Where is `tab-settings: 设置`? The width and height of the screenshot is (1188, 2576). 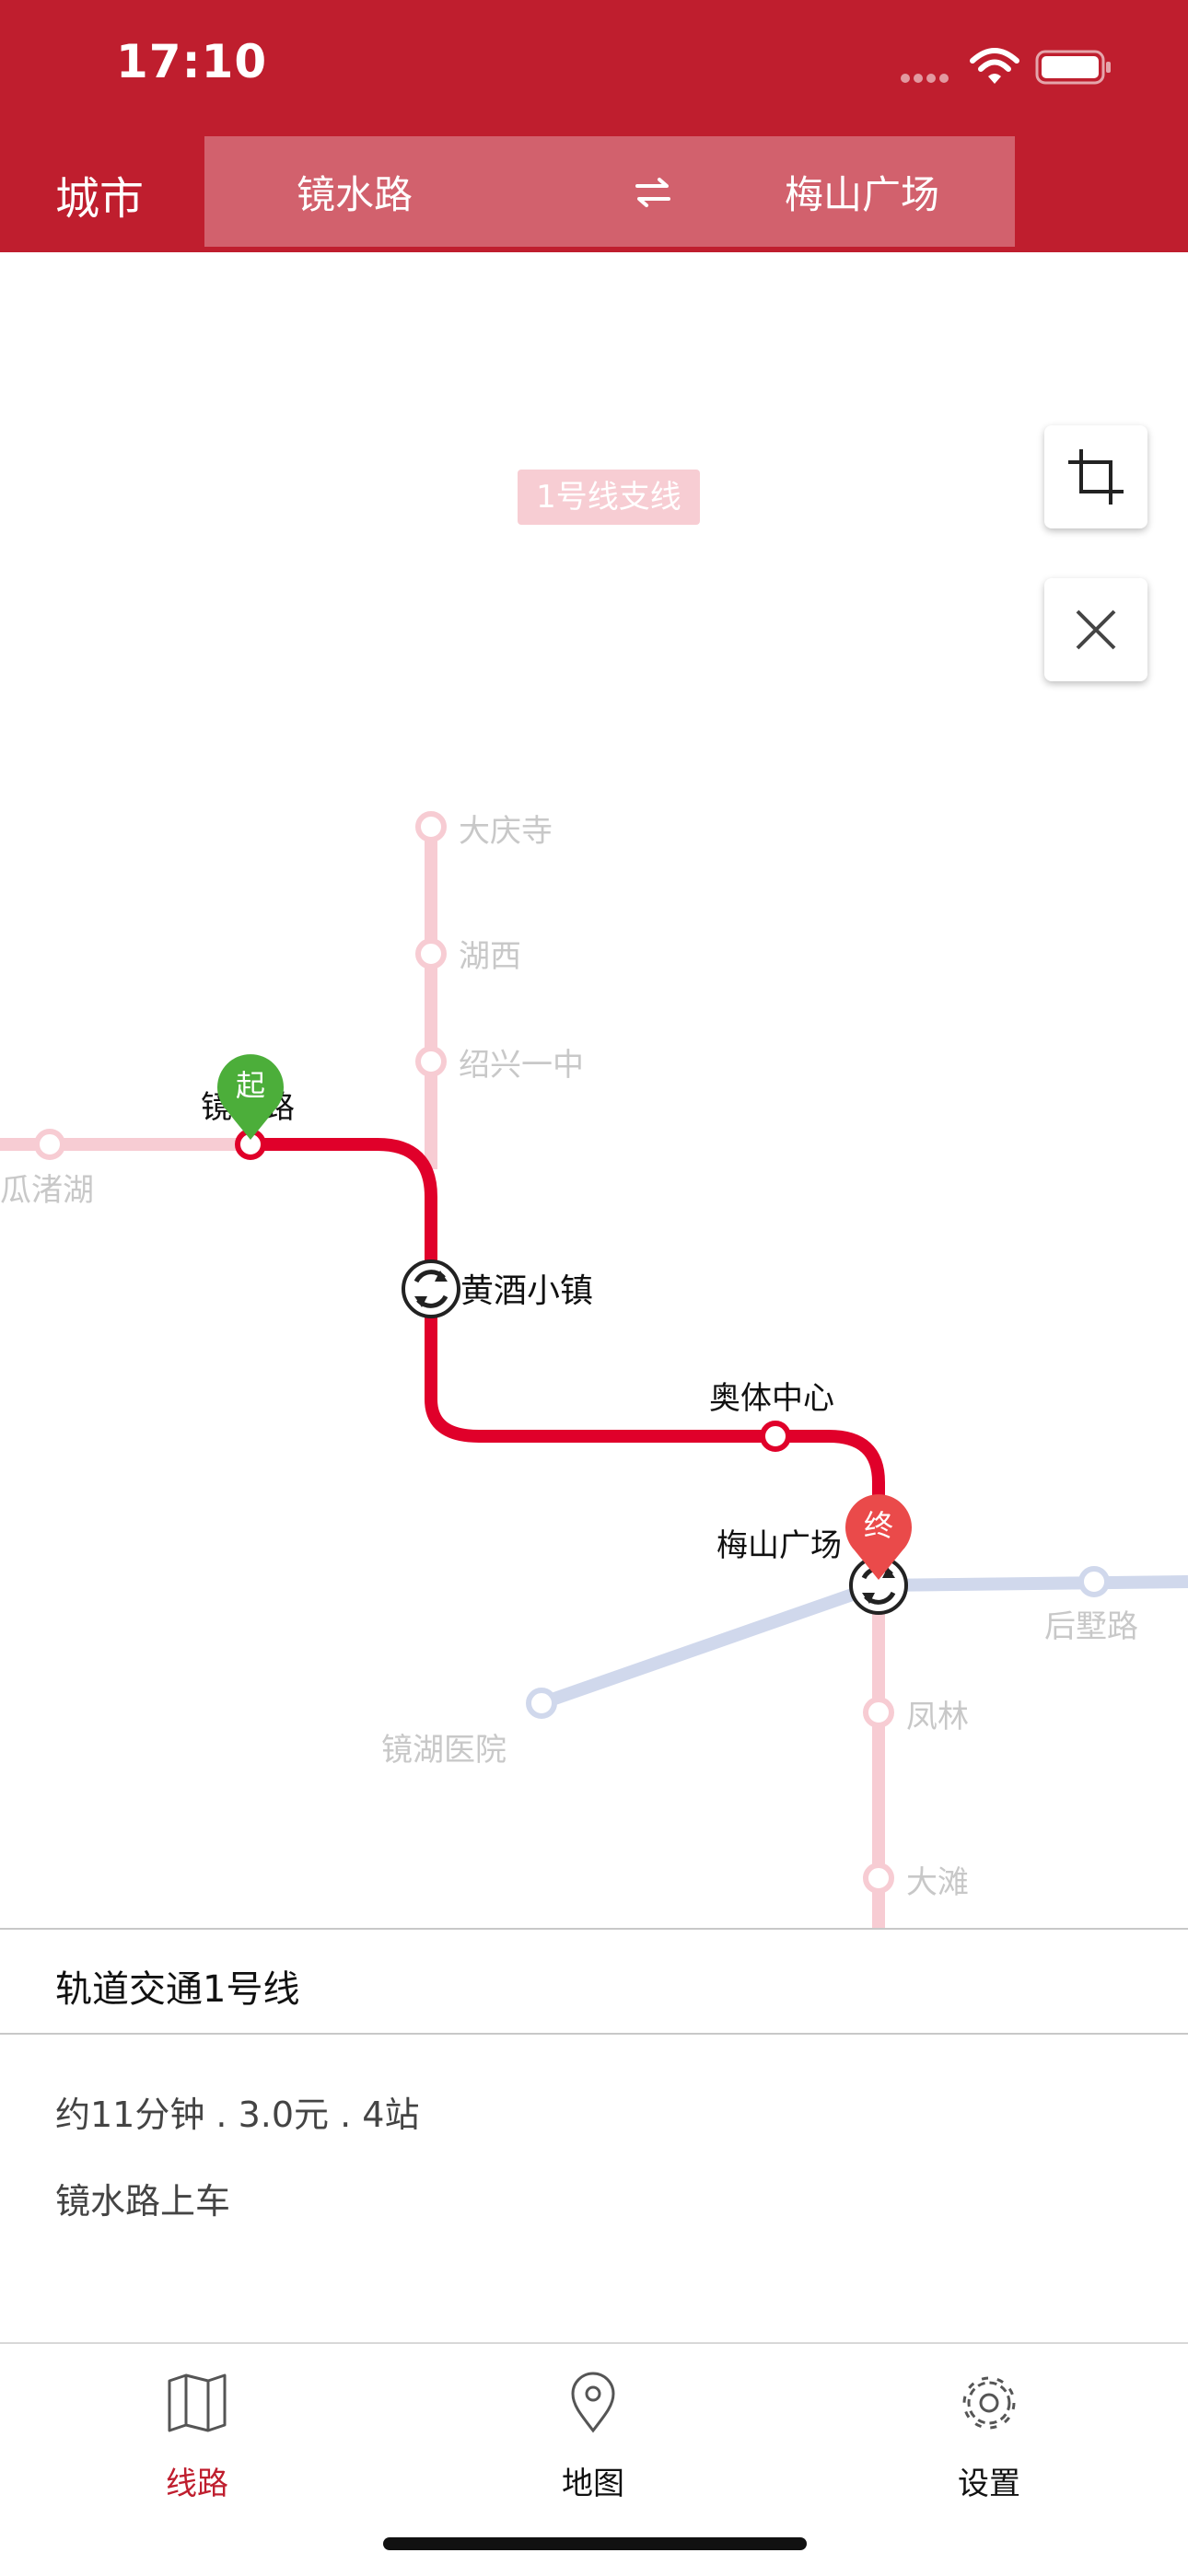
tab-settings: 设置 is located at coordinates (989, 2432).